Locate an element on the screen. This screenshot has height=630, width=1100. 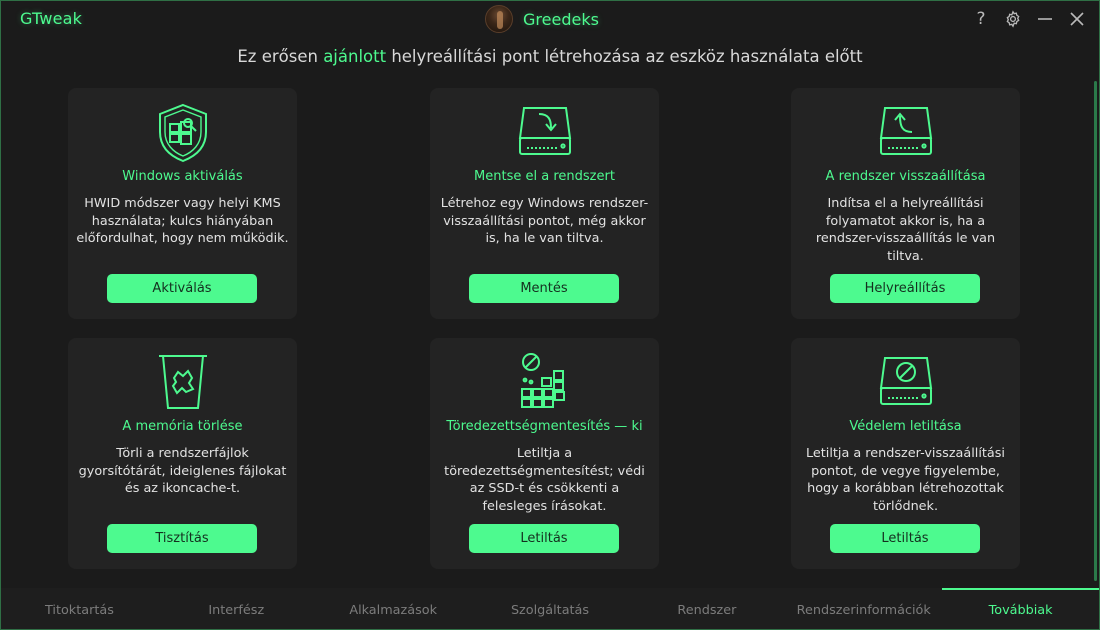
tab-interface: Interfész is located at coordinates (236, 608).